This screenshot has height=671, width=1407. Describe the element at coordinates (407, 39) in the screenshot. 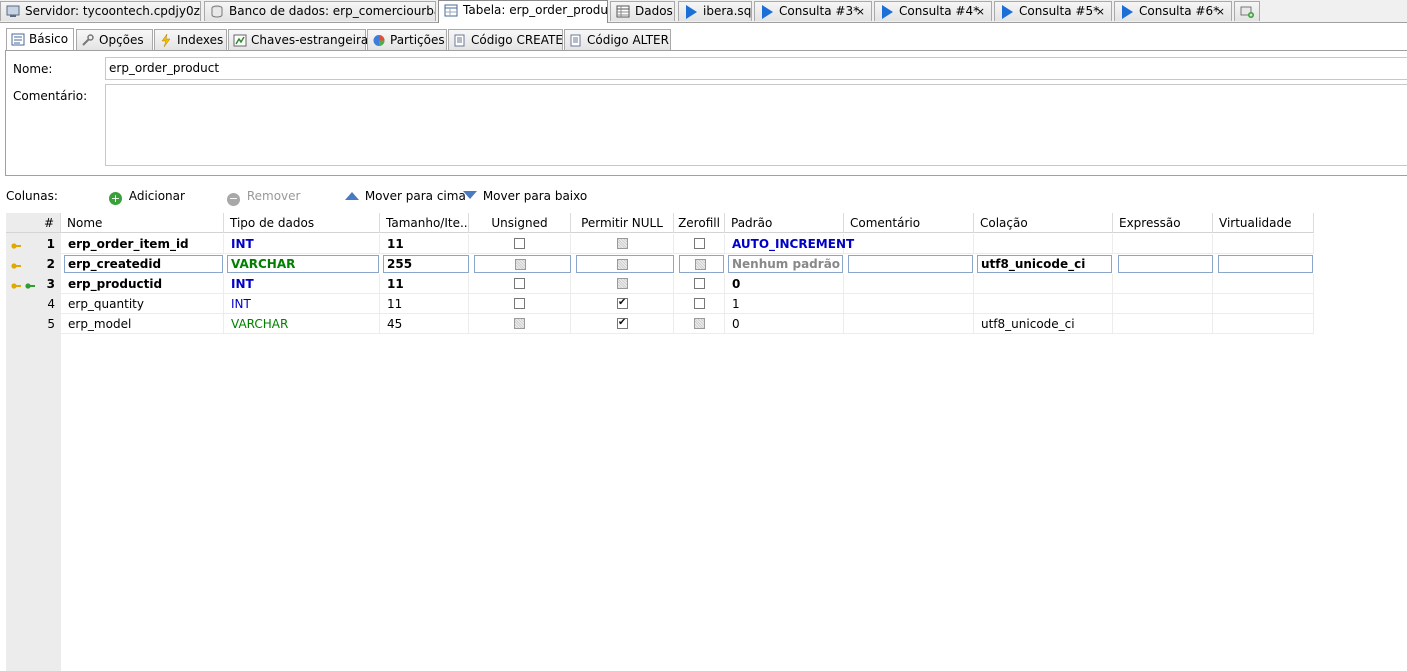

I see `tab-partitions: Partições` at that location.